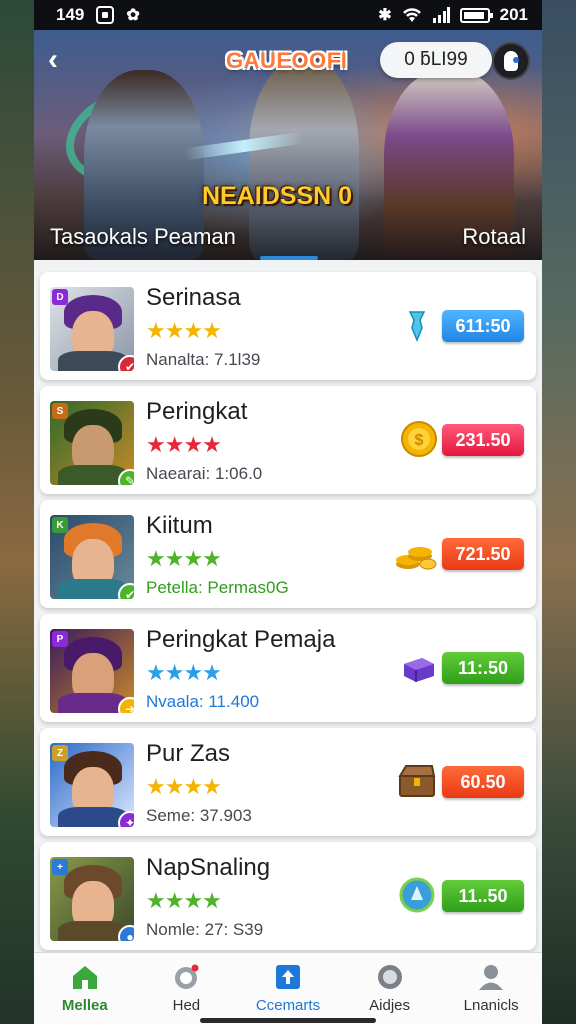 The height and width of the screenshot is (1024, 576). What do you see at coordinates (92, 671) in the screenshot?
I see `item-thumbnail: P ➜` at bounding box center [92, 671].